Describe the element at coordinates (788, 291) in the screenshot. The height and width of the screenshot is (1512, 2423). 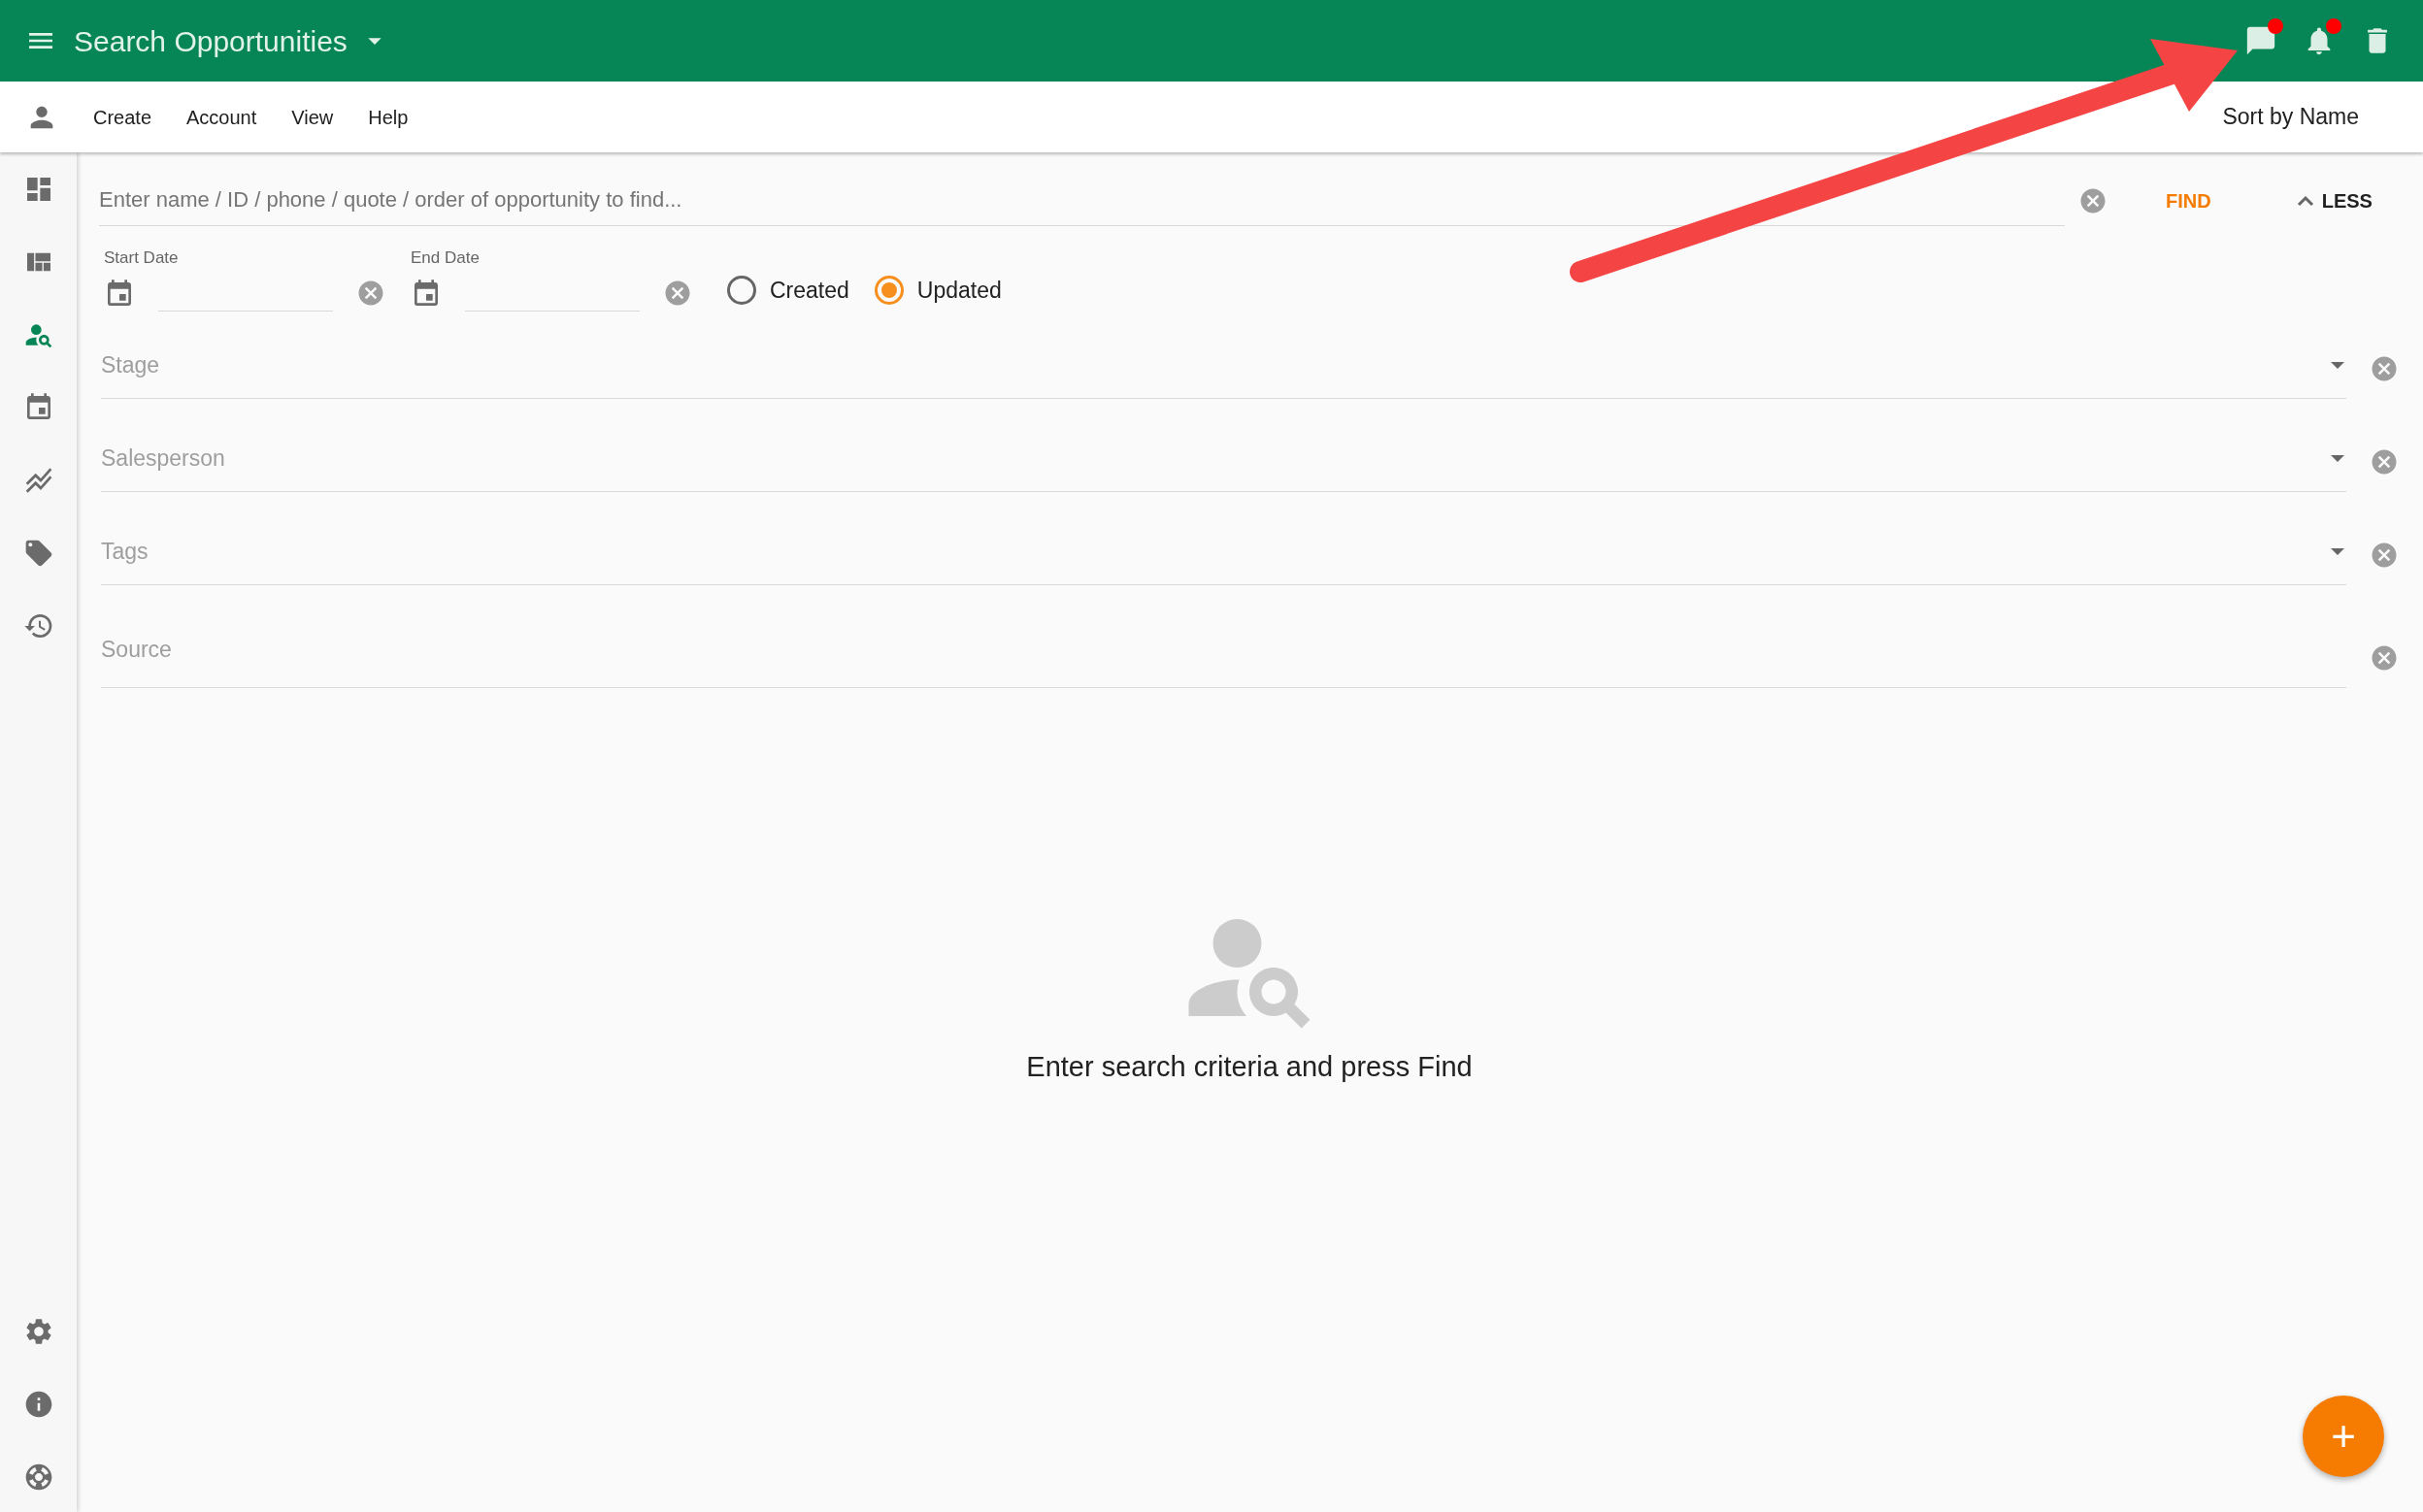
I see `radio-option: Created` at that location.